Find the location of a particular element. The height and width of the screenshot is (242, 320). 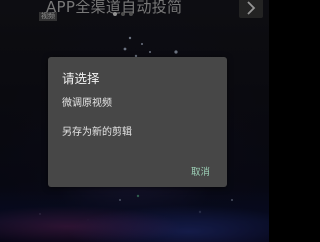

dialog-title: 请选择 is located at coordinates (81, 78).